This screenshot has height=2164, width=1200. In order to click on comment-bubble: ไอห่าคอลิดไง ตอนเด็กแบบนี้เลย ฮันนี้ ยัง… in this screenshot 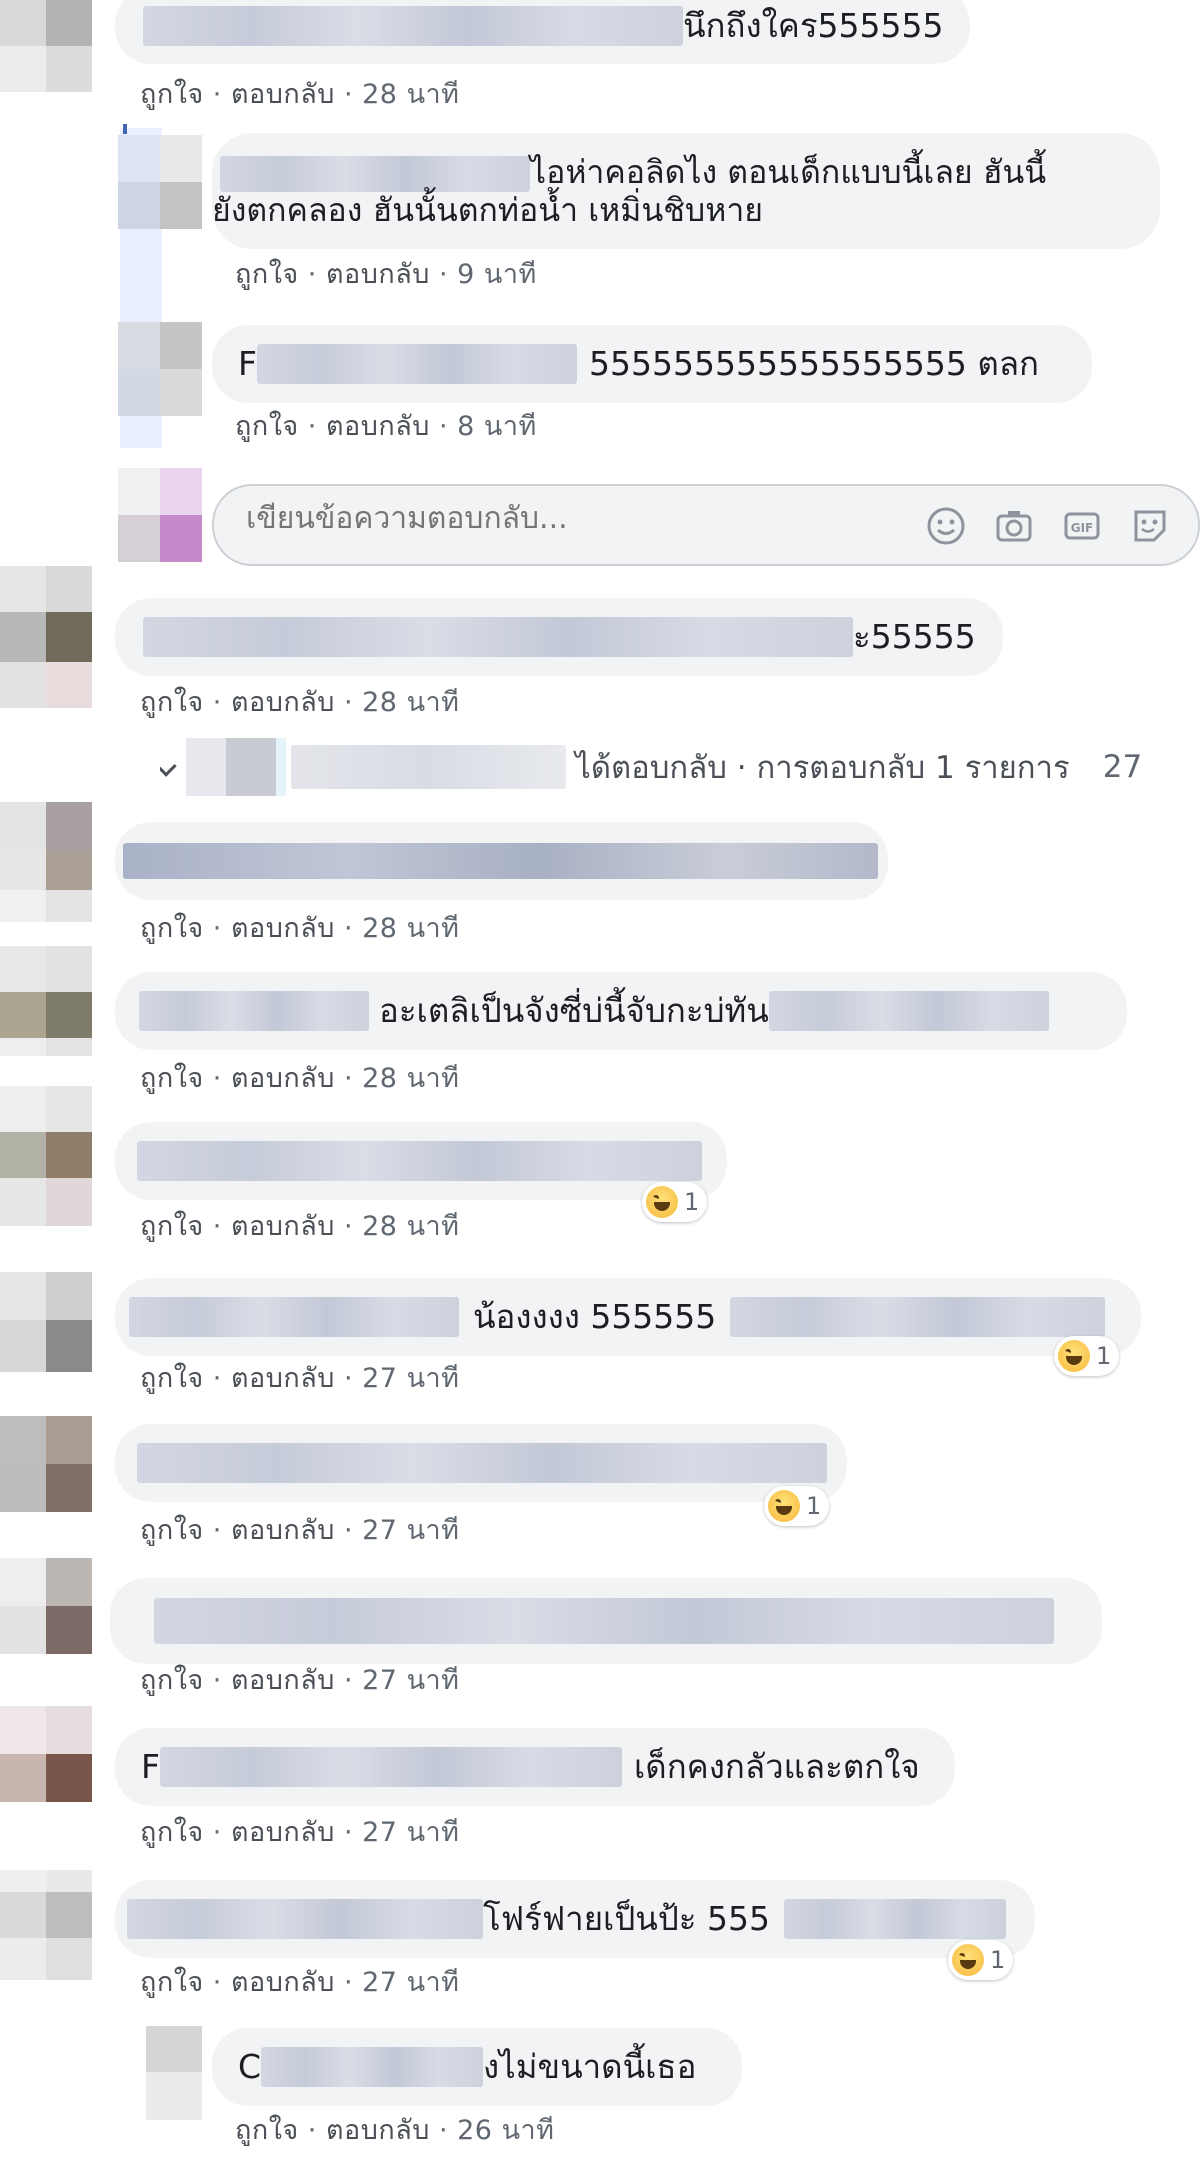, I will do `click(686, 191)`.